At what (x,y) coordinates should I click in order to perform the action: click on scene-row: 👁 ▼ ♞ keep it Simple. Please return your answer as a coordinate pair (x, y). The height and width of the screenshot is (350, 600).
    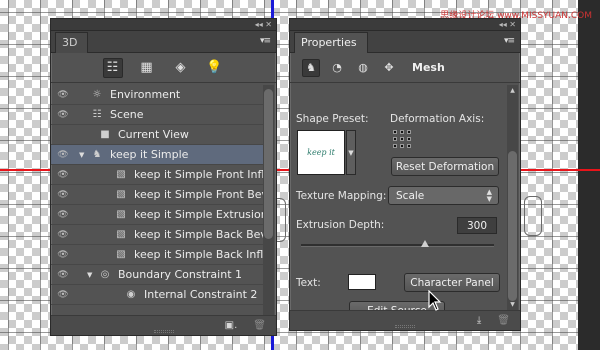
    Looking at the image, I should click on (157, 155).